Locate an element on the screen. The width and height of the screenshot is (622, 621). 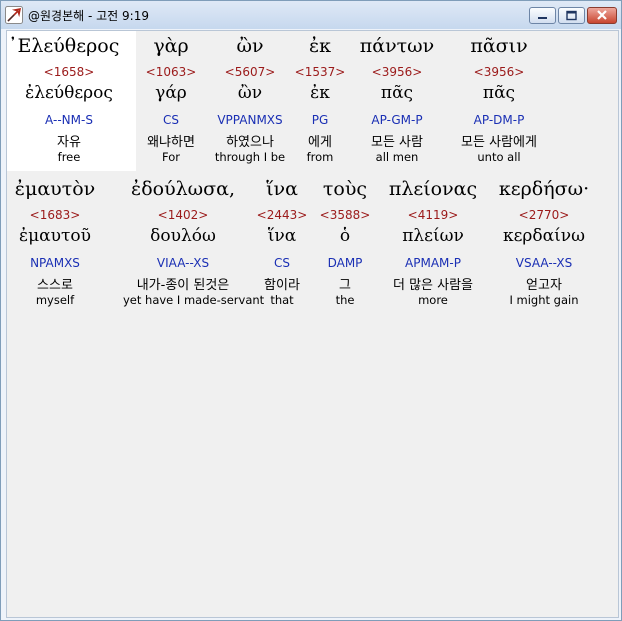
parse-code: VSAA--XS is located at coordinates (544, 263).